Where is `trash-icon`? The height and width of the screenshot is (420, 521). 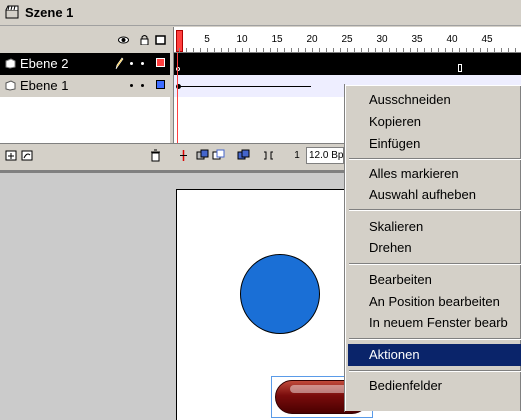 trash-icon is located at coordinates (155, 155).